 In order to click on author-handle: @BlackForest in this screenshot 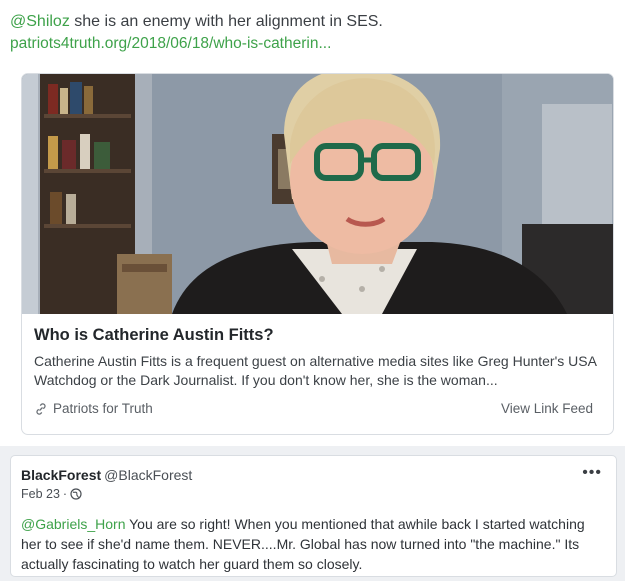, I will do `click(148, 475)`.